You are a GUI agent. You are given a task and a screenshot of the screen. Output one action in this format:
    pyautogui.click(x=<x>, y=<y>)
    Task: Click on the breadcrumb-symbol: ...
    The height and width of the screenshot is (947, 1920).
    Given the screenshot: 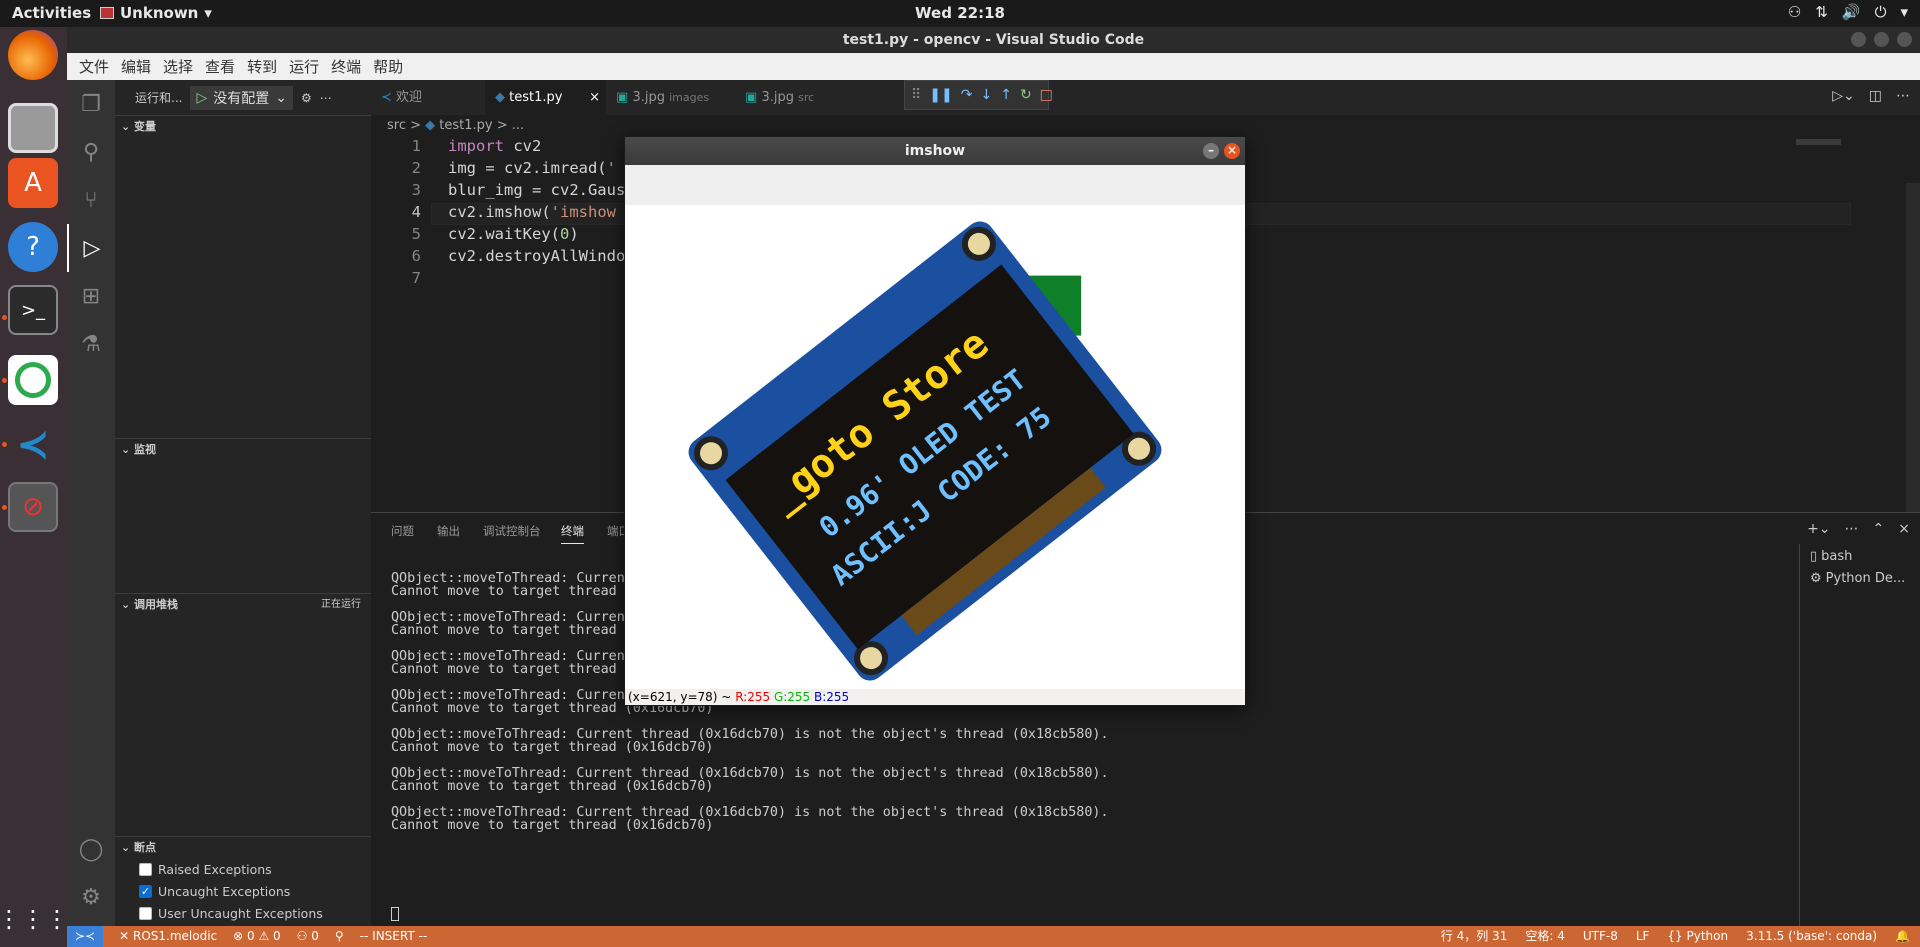 What is the action you would take?
    pyautogui.click(x=518, y=125)
    